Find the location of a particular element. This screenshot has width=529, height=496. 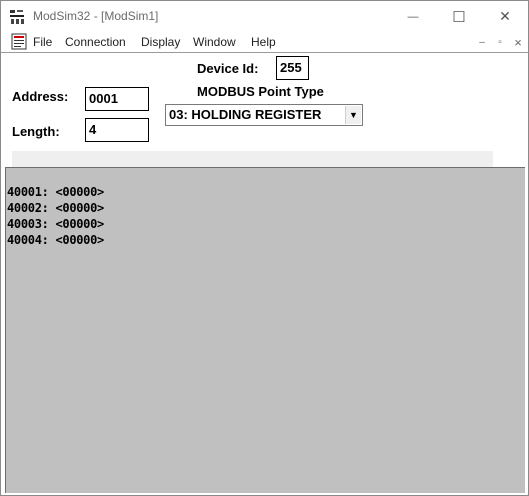

child-minimize-button: – is located at coordinates (482, 42).